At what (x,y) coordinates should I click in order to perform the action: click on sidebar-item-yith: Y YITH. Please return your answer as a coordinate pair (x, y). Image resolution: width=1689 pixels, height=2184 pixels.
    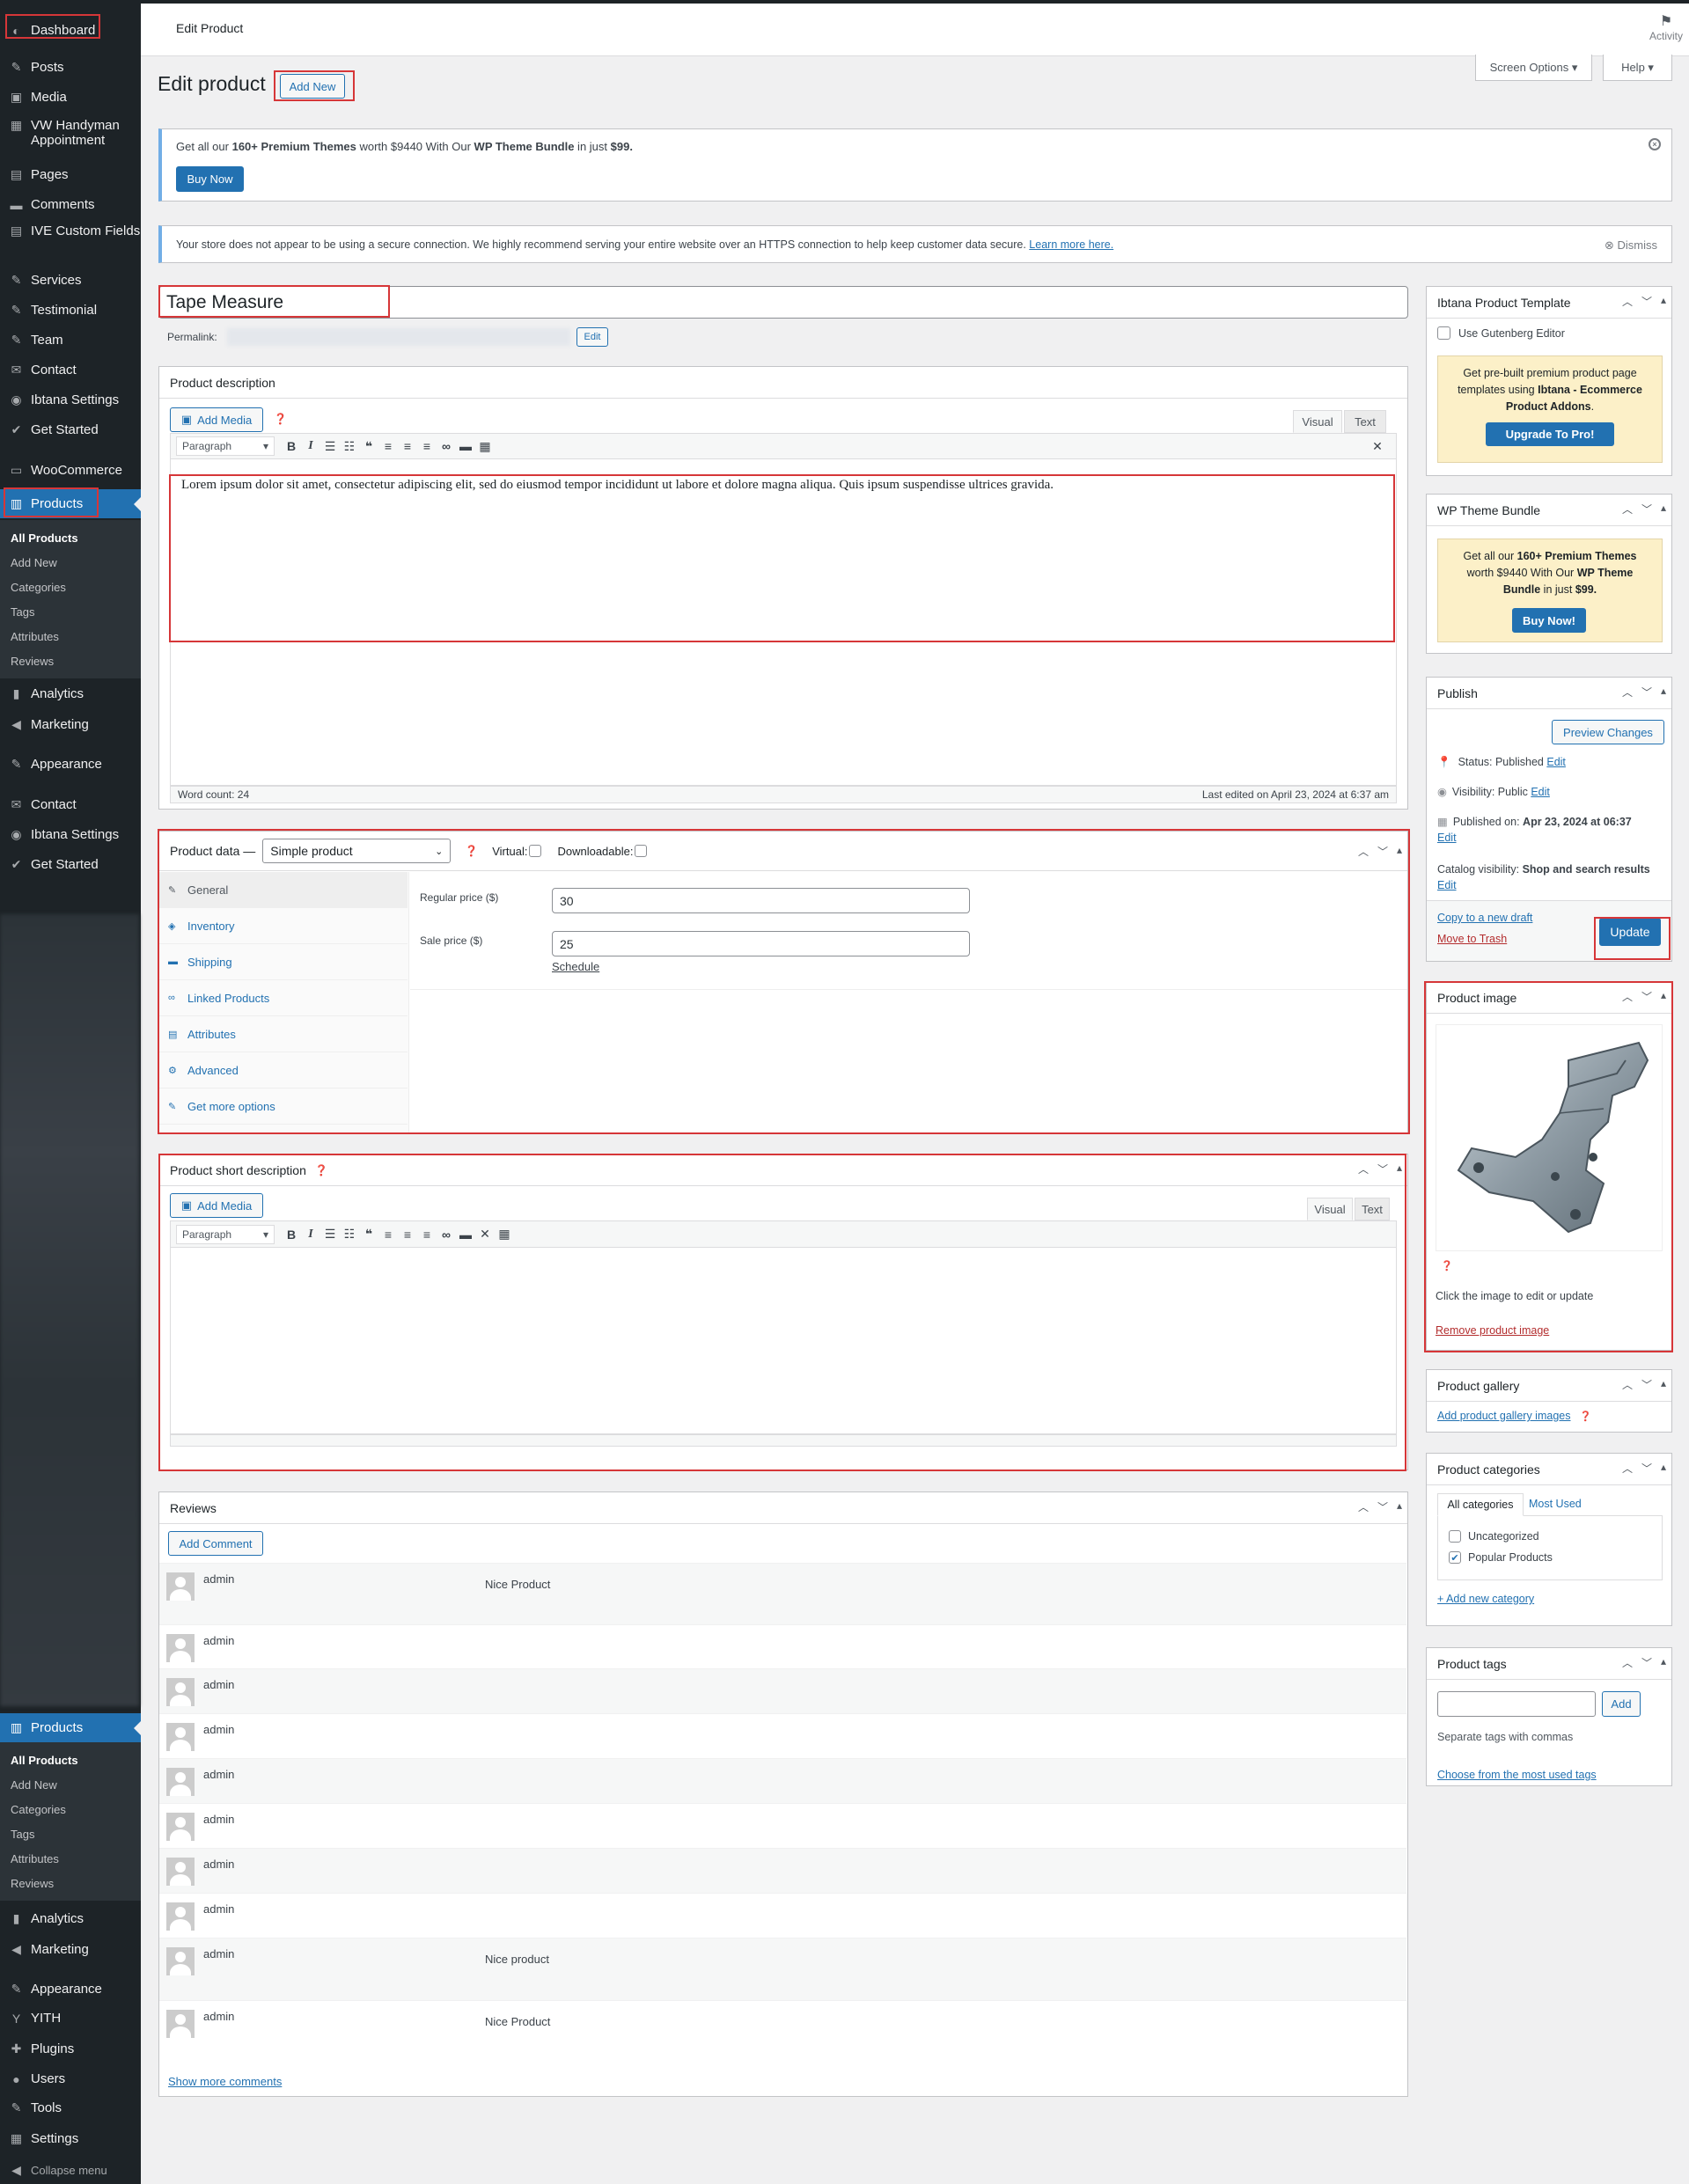
    Looking at the image, I should click on (71, 2018).